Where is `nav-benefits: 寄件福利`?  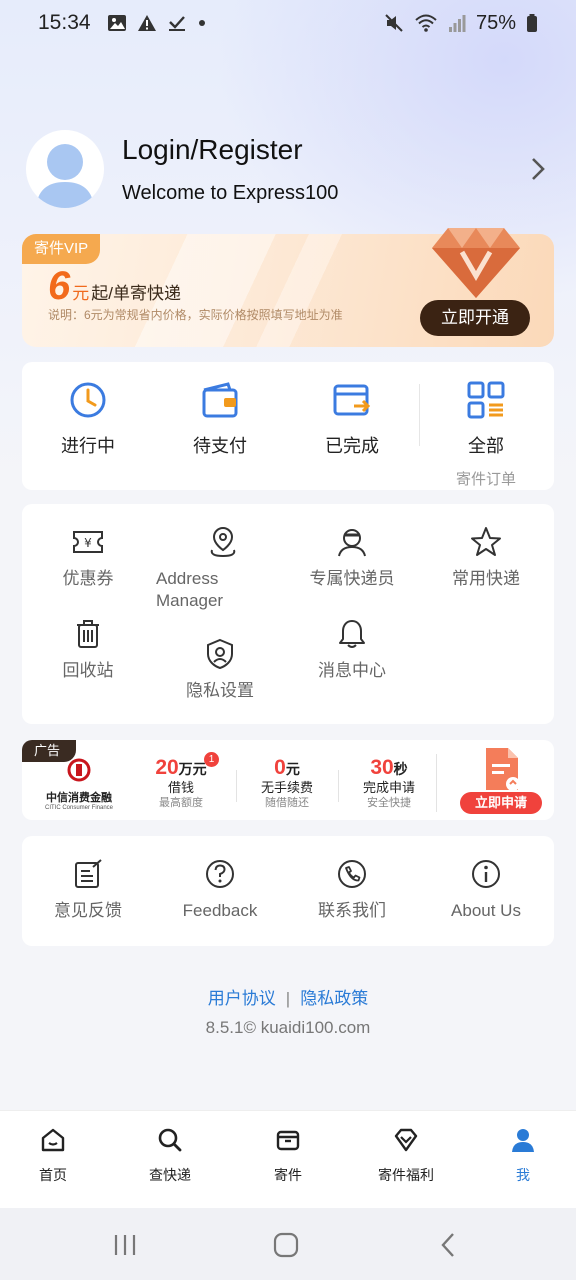 nav-benefits: 寄件福利 is located at coordinates (406, 1156).